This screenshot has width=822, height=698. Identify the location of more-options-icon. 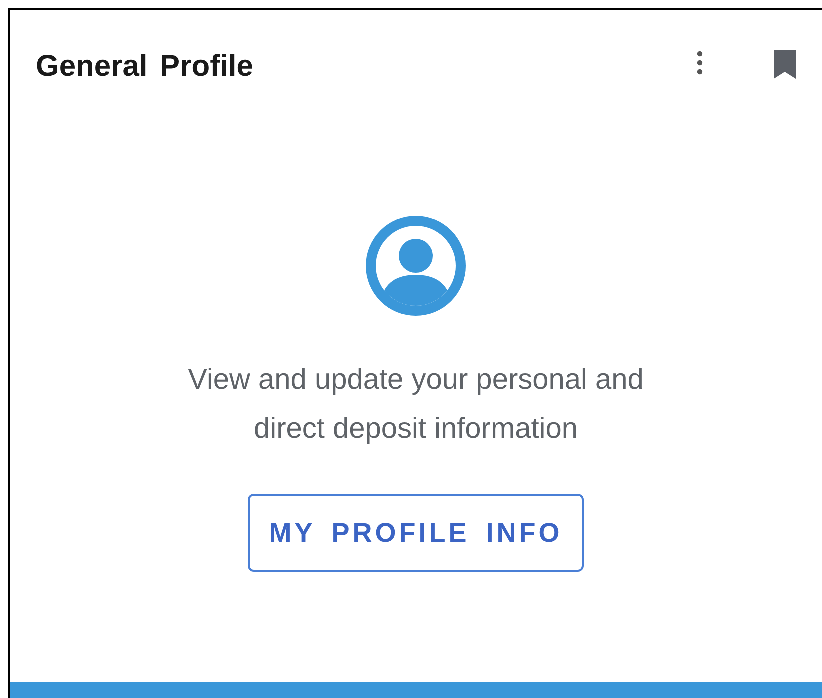
(700, 63).